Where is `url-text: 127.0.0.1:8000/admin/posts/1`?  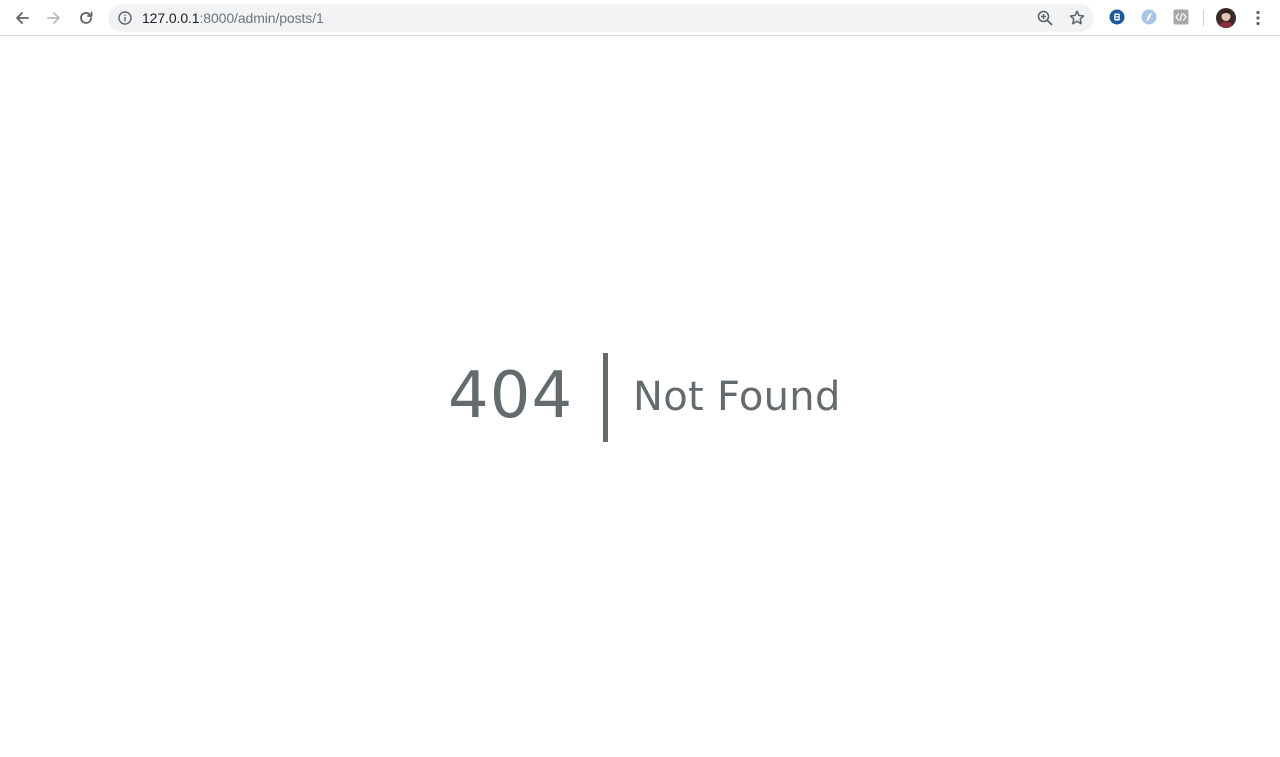
url-text: 127.0.0.1:8000/admin/posts/1 is located at coordinates (233, 18).